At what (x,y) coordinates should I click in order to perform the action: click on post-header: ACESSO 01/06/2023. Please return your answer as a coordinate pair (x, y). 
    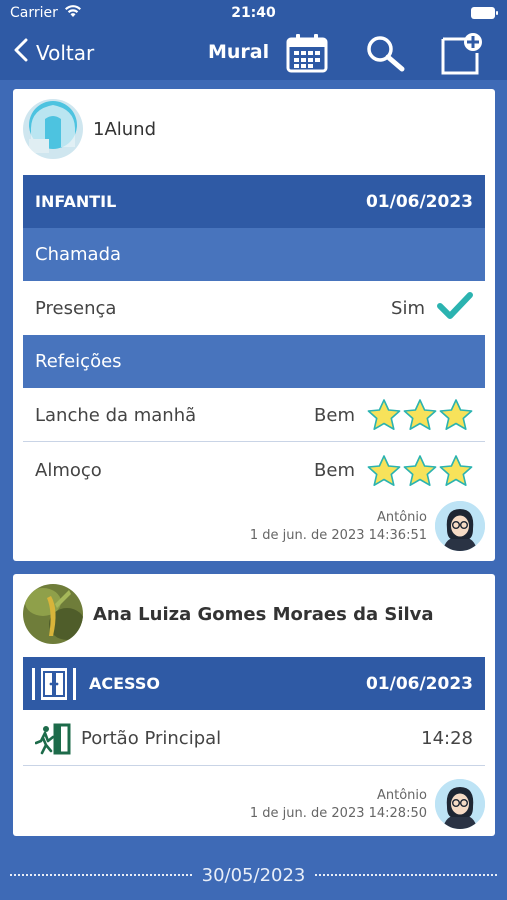
    Looking at the image, I should click on (254, 683).